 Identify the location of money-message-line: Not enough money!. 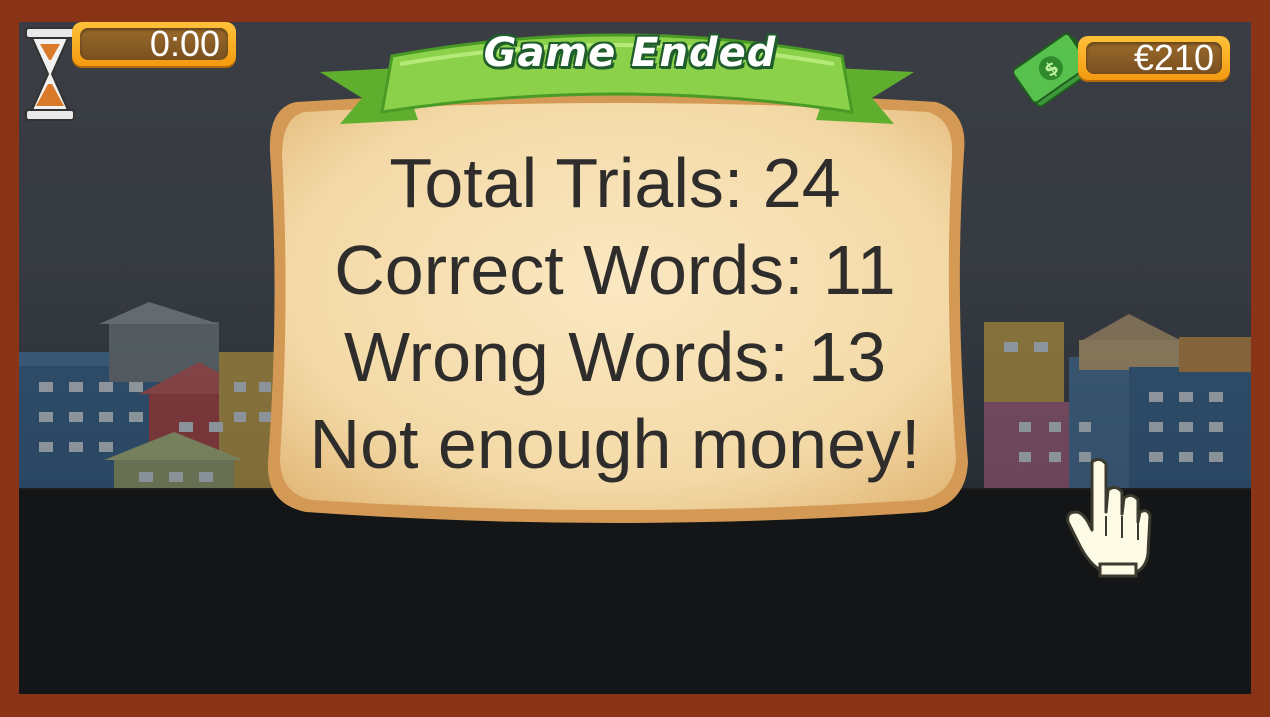
(615, 444).